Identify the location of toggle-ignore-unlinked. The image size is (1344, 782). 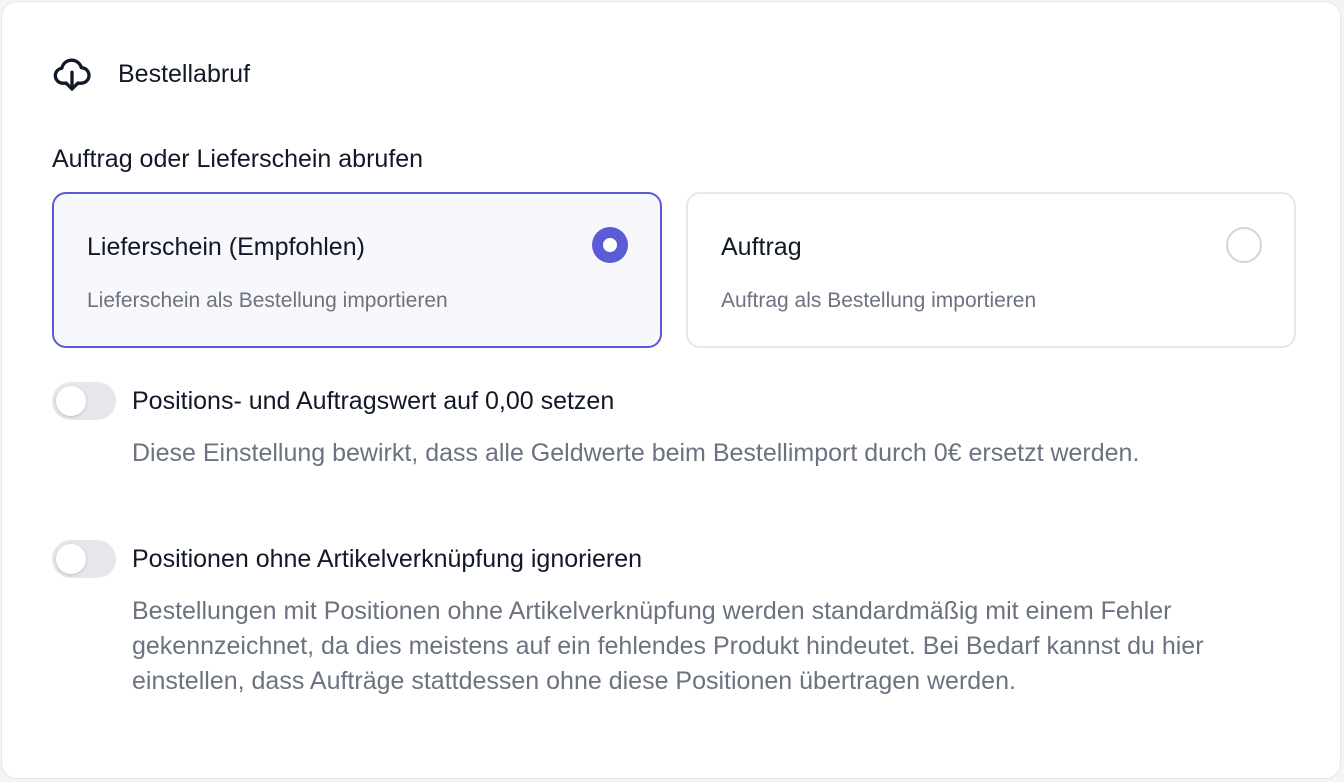
(84, 559).